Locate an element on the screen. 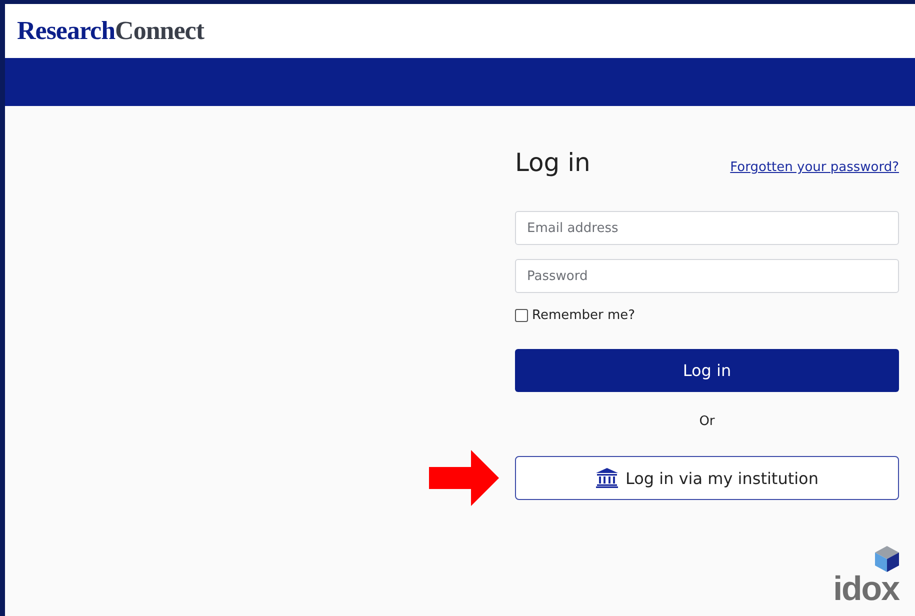 This screenshot has height=616, width=915. password-field: Password is located at coordinates (707, 276).